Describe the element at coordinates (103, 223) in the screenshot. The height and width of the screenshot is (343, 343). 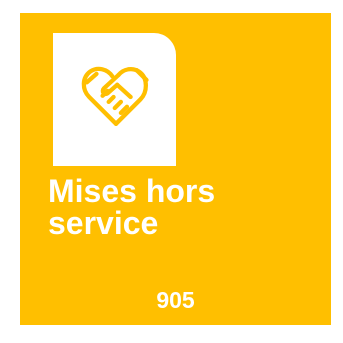
I see `tile-title-line-2: service` at that location.